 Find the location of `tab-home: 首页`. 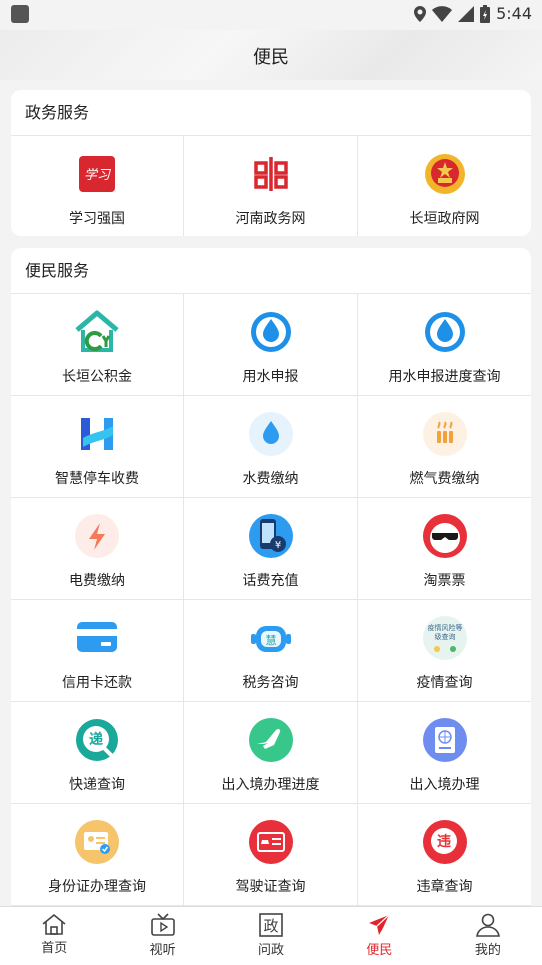

tab-home: 首页 is located at coordinates (54, 936).